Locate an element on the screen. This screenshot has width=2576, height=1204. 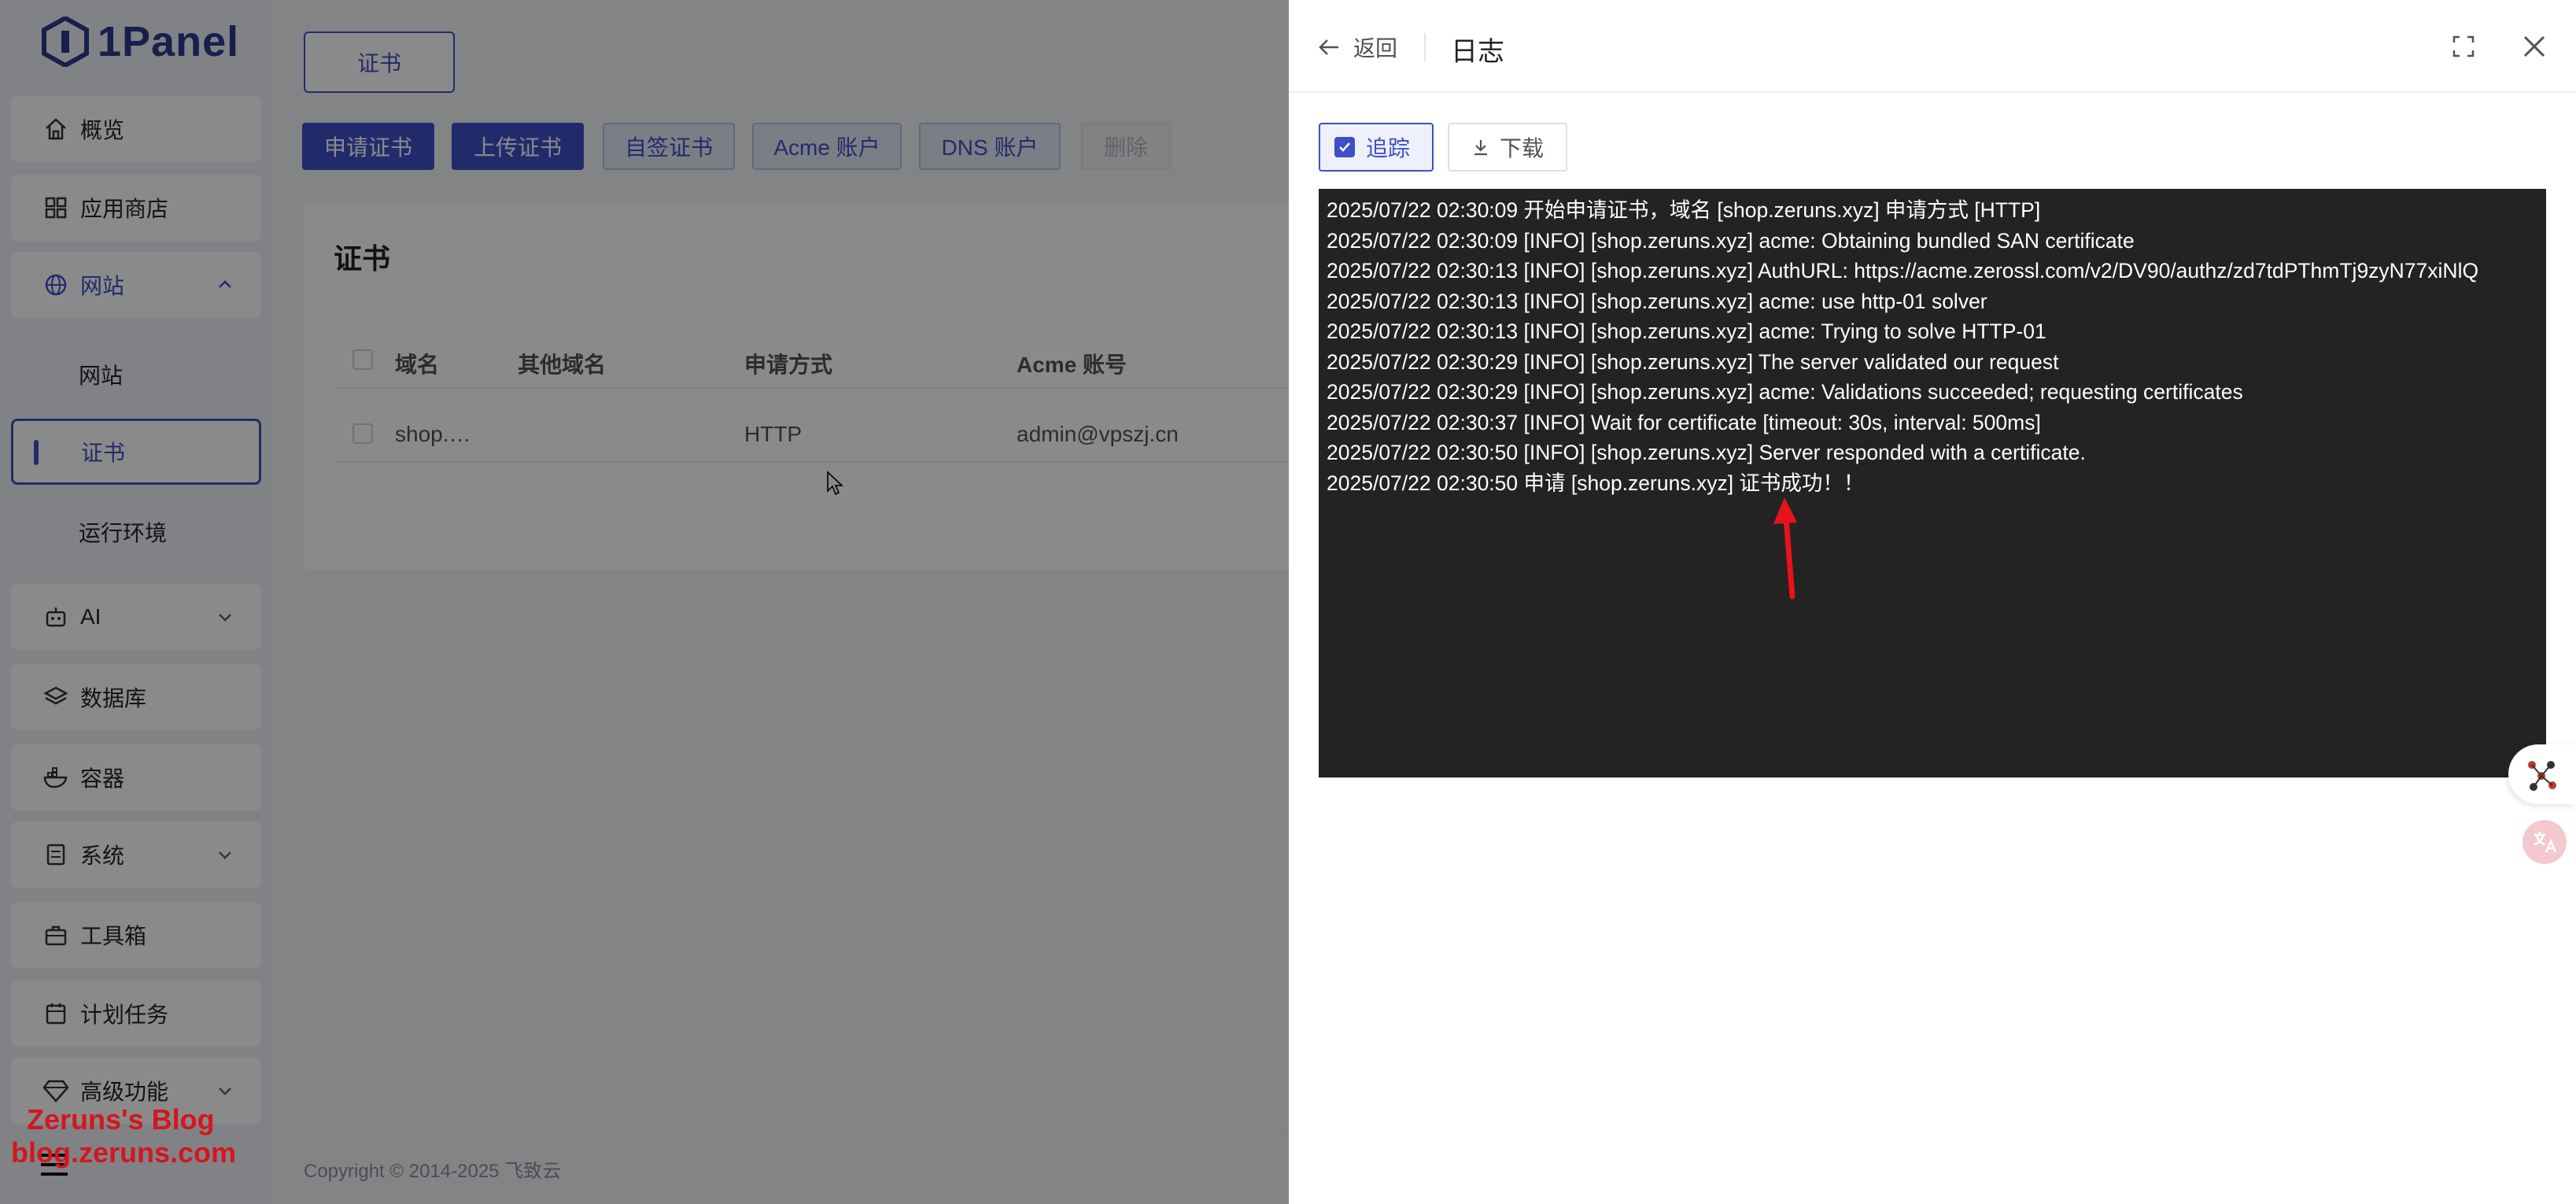
translate-icon is located at coordinates (2545, 842).